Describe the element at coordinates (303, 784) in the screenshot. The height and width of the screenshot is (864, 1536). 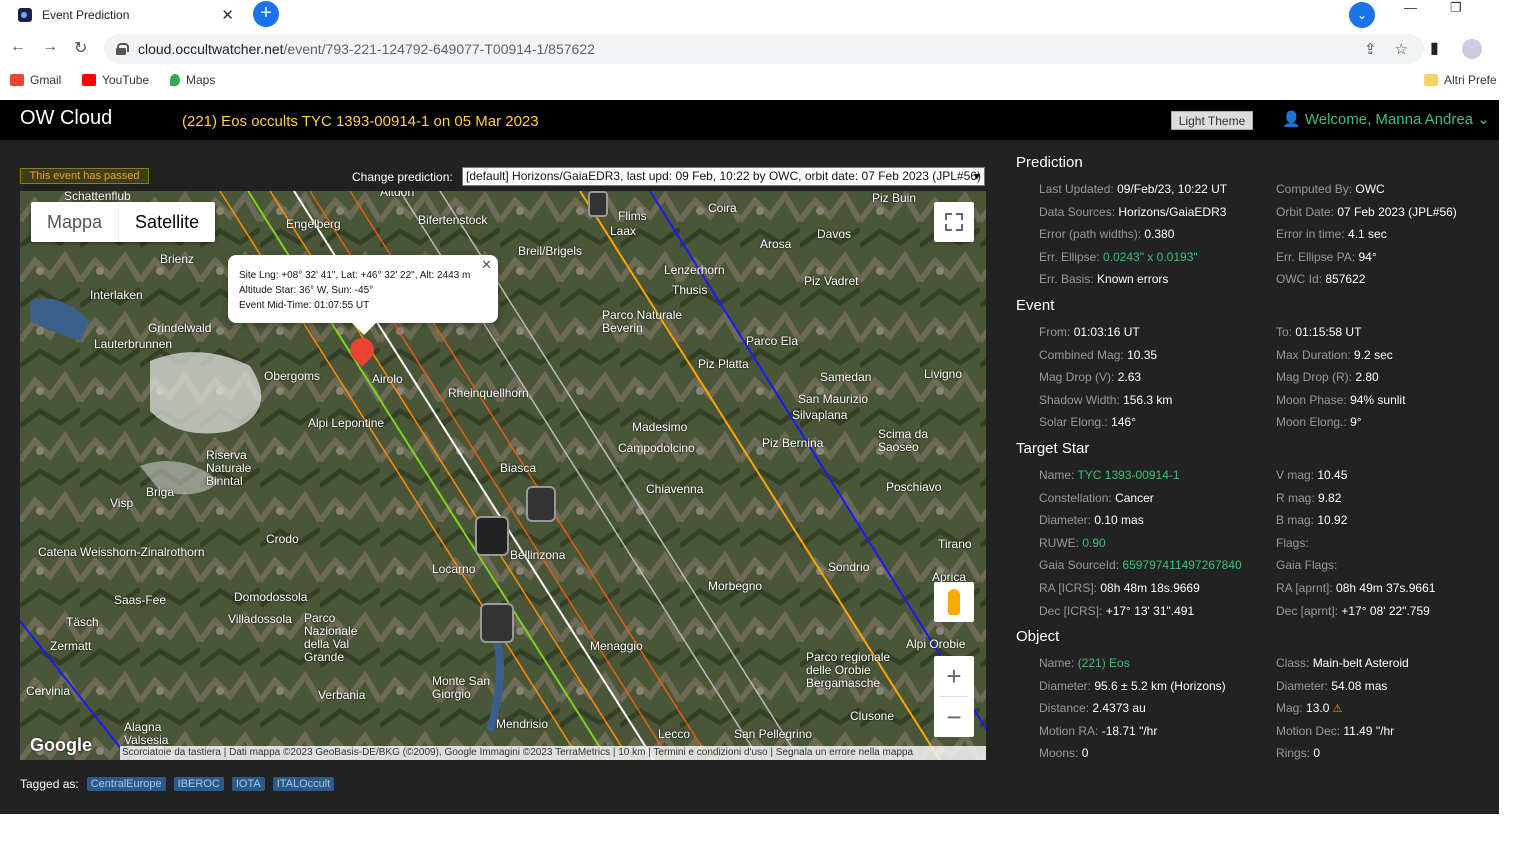
I see `tag-italoccult: ITALOccult` at that location.